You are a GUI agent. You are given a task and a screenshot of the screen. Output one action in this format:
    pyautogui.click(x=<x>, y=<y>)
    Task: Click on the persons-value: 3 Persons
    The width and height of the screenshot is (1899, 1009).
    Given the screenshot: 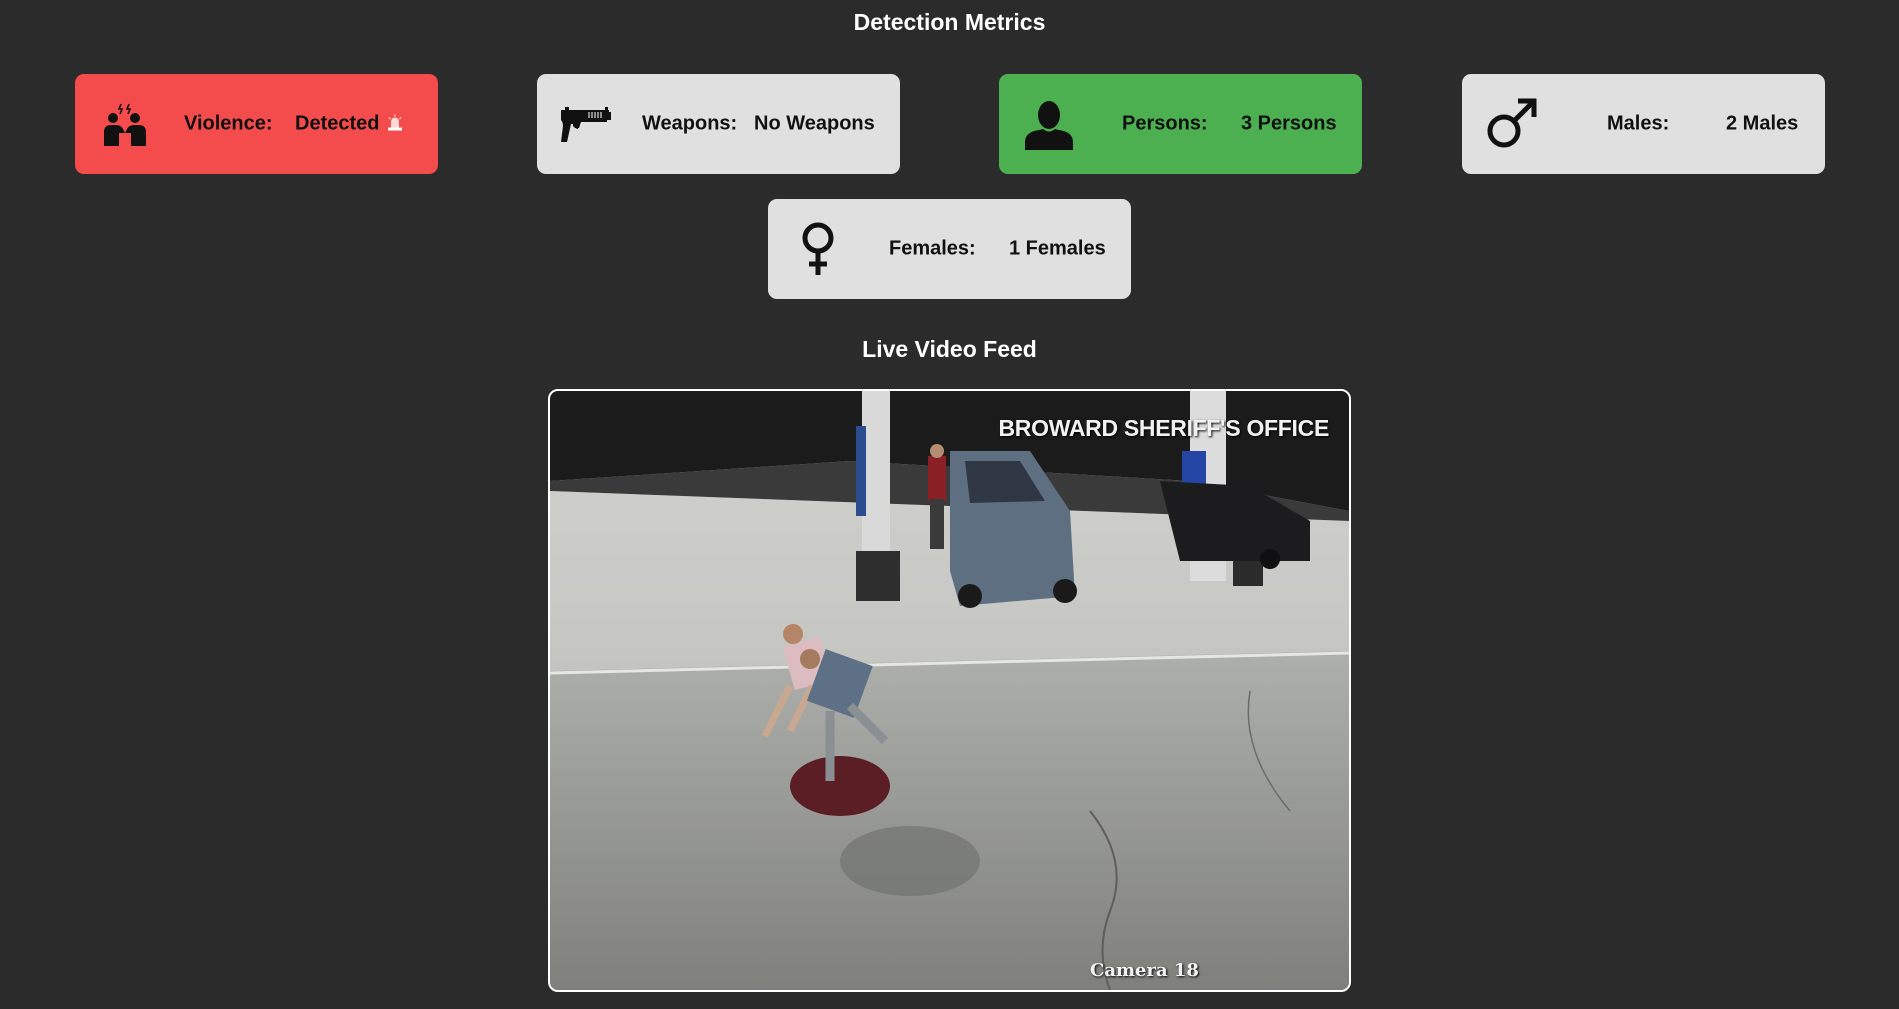 What is the action you would take?
    pyautogui.click(x=1289, y=123)
    